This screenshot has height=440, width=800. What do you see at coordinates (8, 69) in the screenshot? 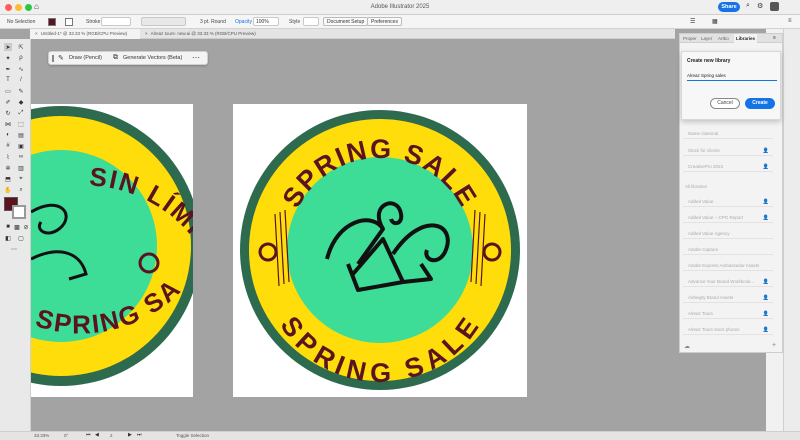
I see `pen-tool-icon: ✒` at bounding box center [8, 69].